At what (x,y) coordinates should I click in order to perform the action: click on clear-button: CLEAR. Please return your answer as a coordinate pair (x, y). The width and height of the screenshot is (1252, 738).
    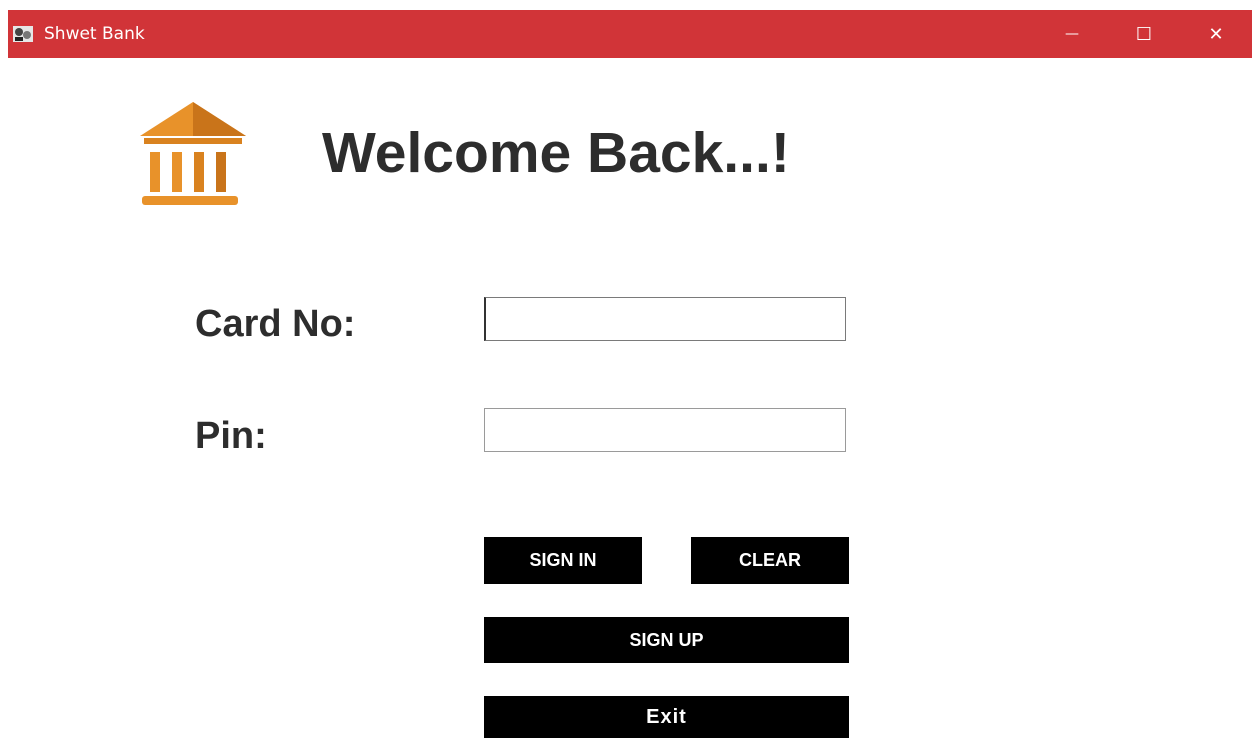
    Looking at the image, I should click on (770, 560).